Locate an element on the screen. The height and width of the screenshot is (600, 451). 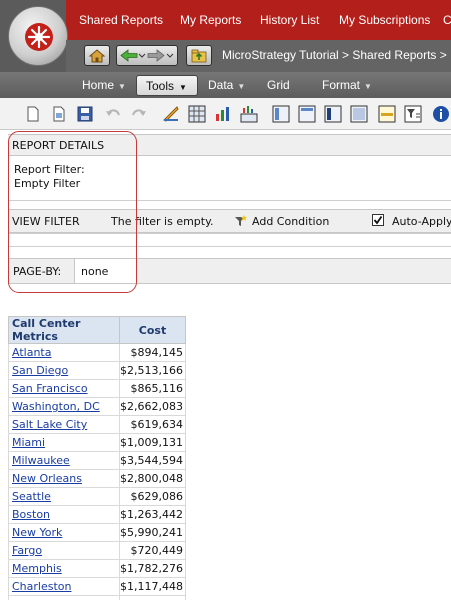
table-row: Seattle $629,086 is located at coordinates (96, 496).